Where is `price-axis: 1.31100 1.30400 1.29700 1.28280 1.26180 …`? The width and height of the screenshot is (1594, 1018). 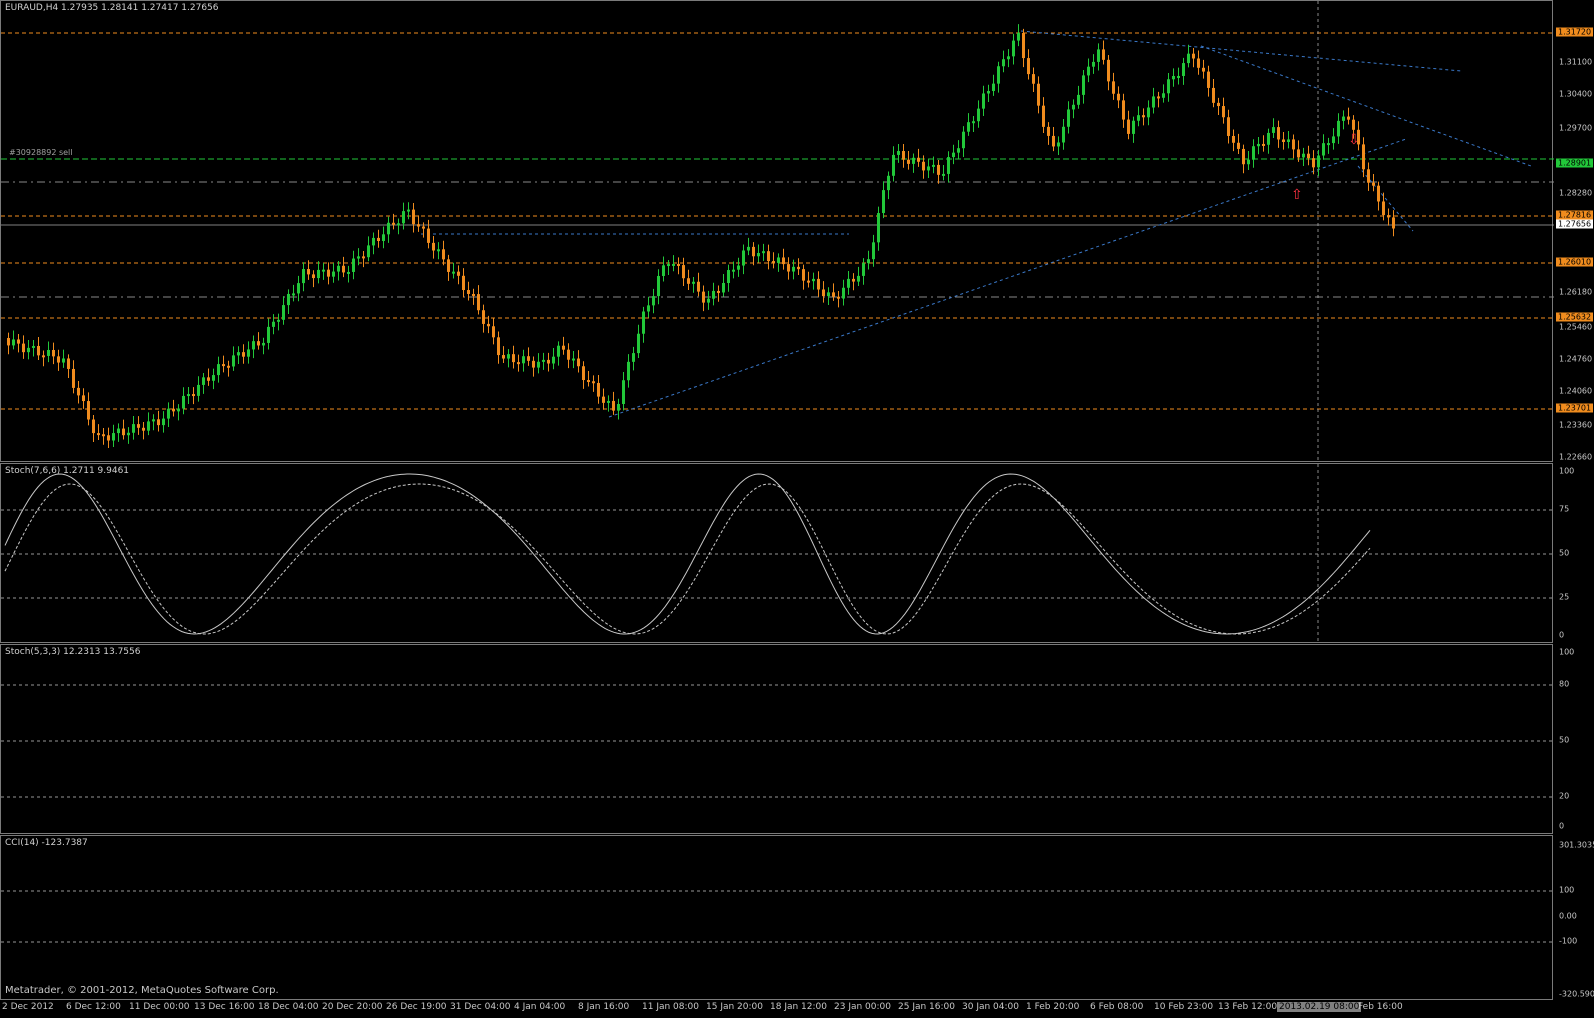
price-axis: 1.31100 1.30400 1.29700 1.28280 1.26180 … is located at coordinates (1573, 231).